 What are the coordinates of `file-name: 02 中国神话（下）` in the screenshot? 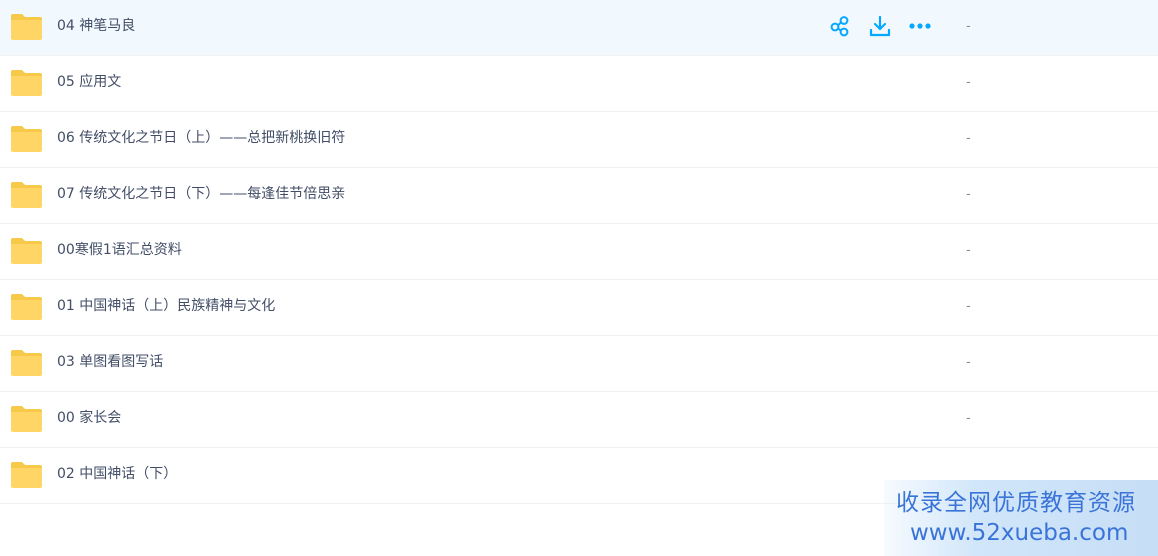 It's located at (117, 474).